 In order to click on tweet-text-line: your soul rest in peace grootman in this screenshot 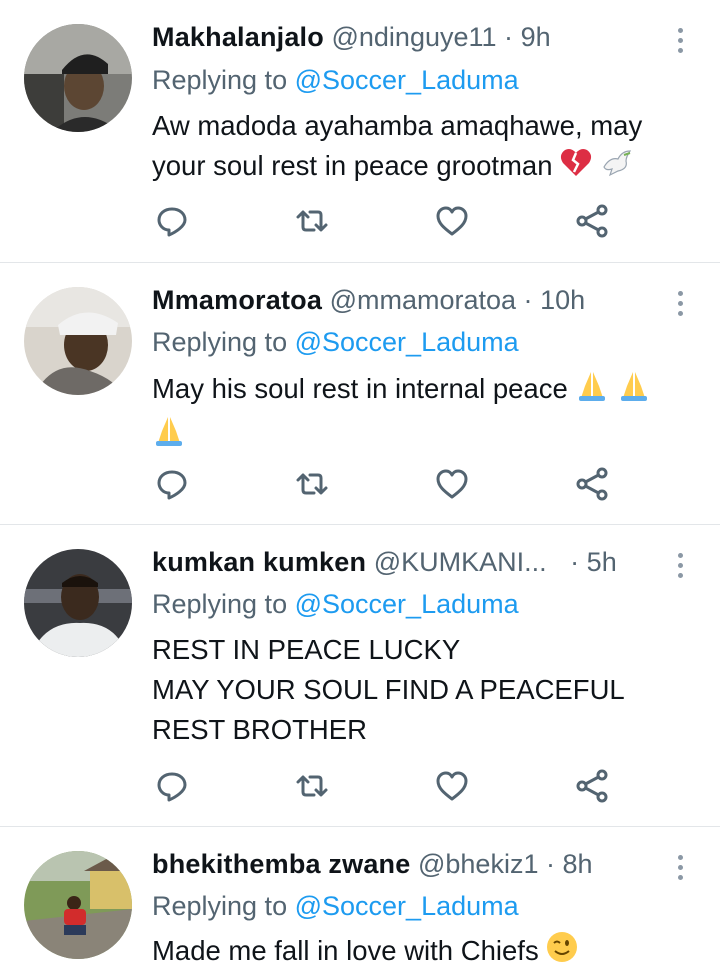, I will do `click(421, 167)`.